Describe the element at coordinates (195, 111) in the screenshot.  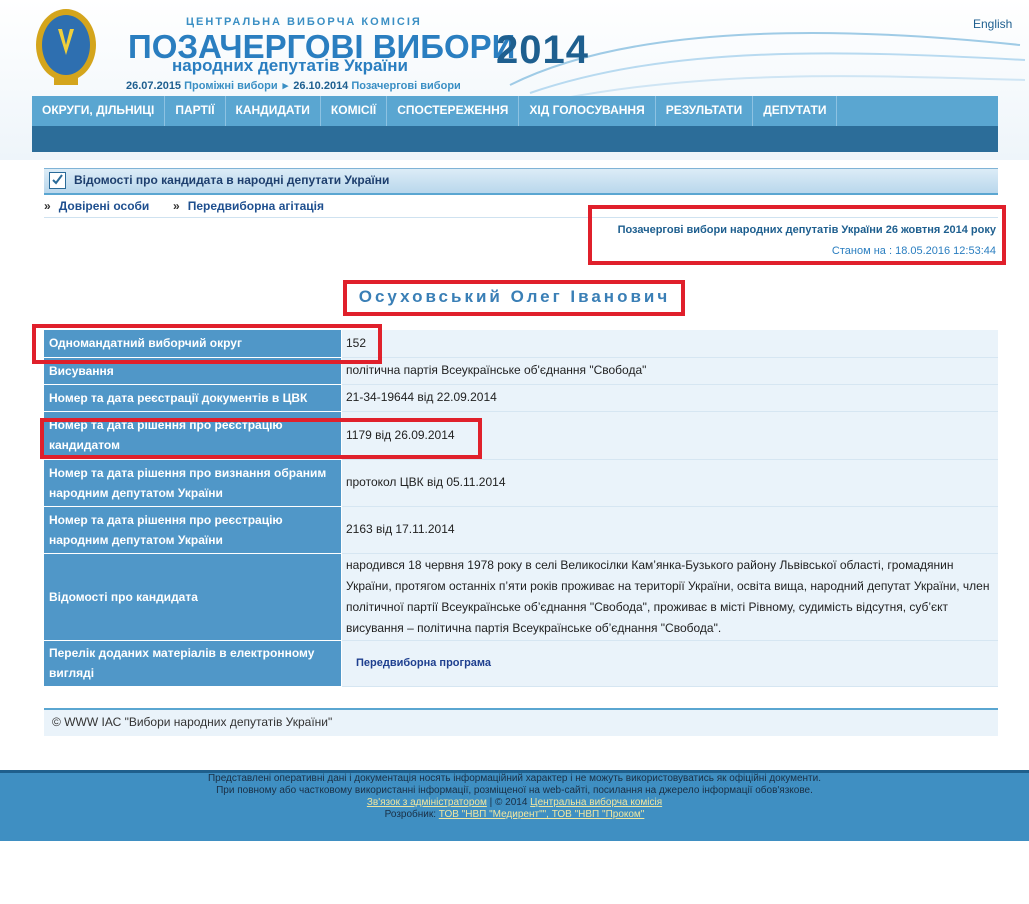
I see `nav-item-parties: ПАРТІЇ` at that location.